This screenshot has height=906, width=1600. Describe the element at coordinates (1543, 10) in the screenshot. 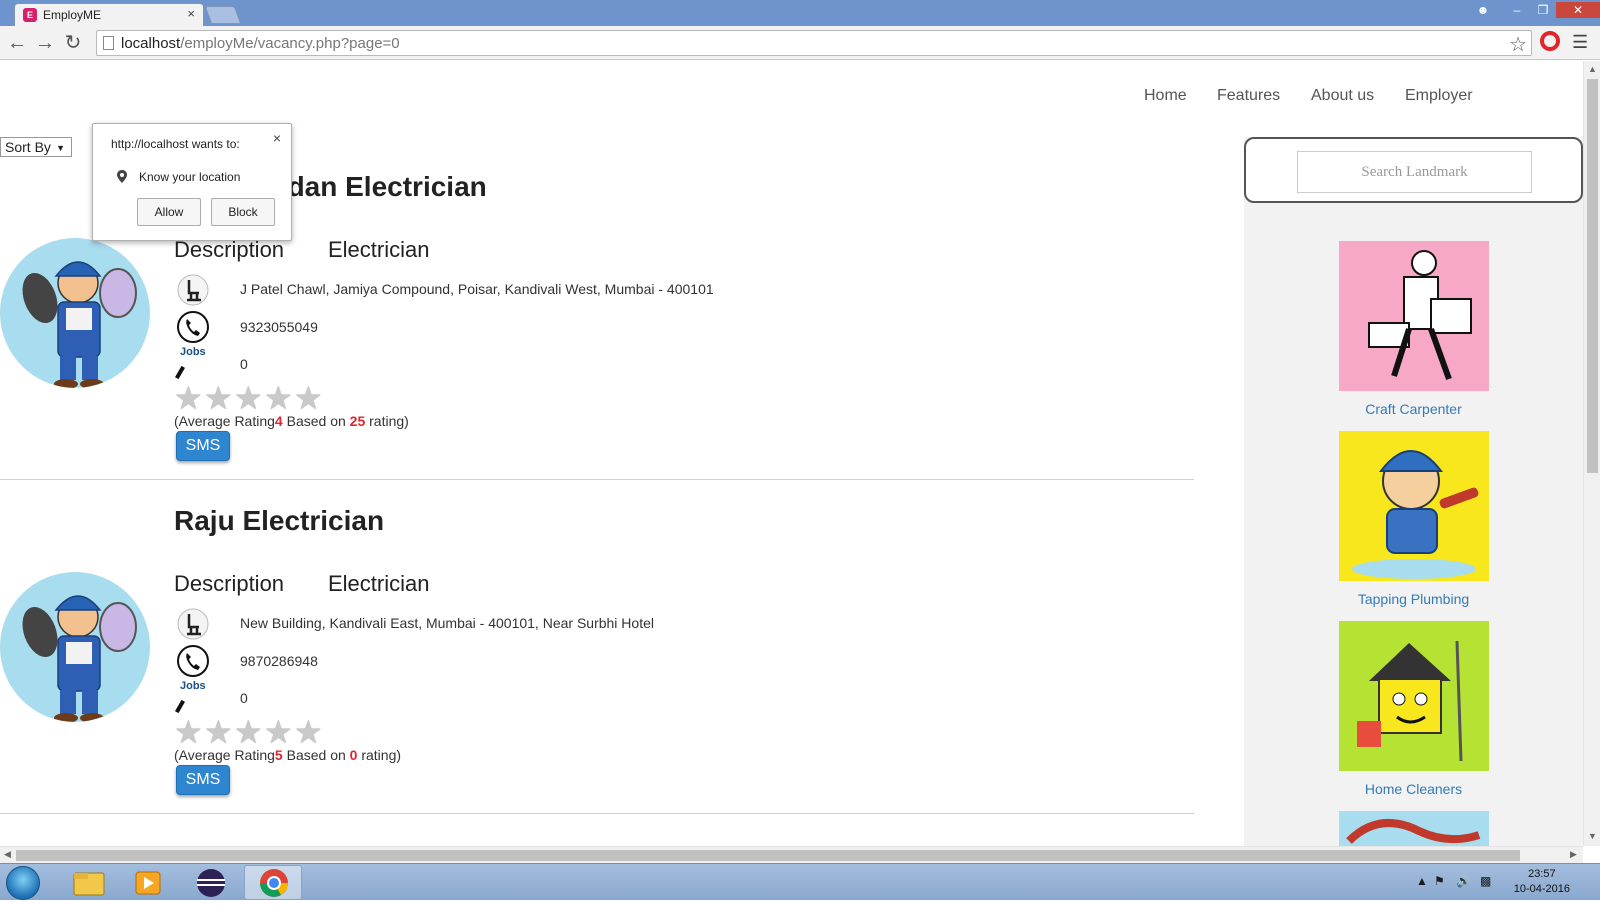

I see `restore-button: ❐` at that location.